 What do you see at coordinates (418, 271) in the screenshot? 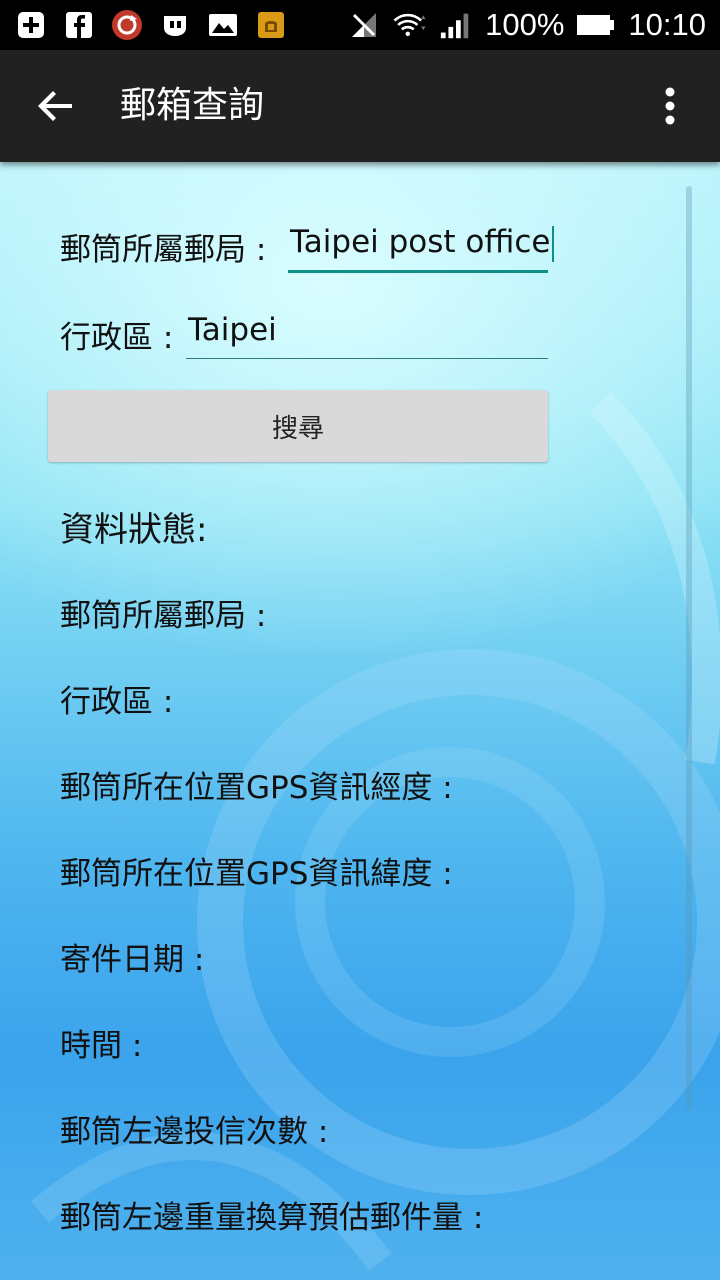
I see `post-office-underline` at bounding box center [418, 271].